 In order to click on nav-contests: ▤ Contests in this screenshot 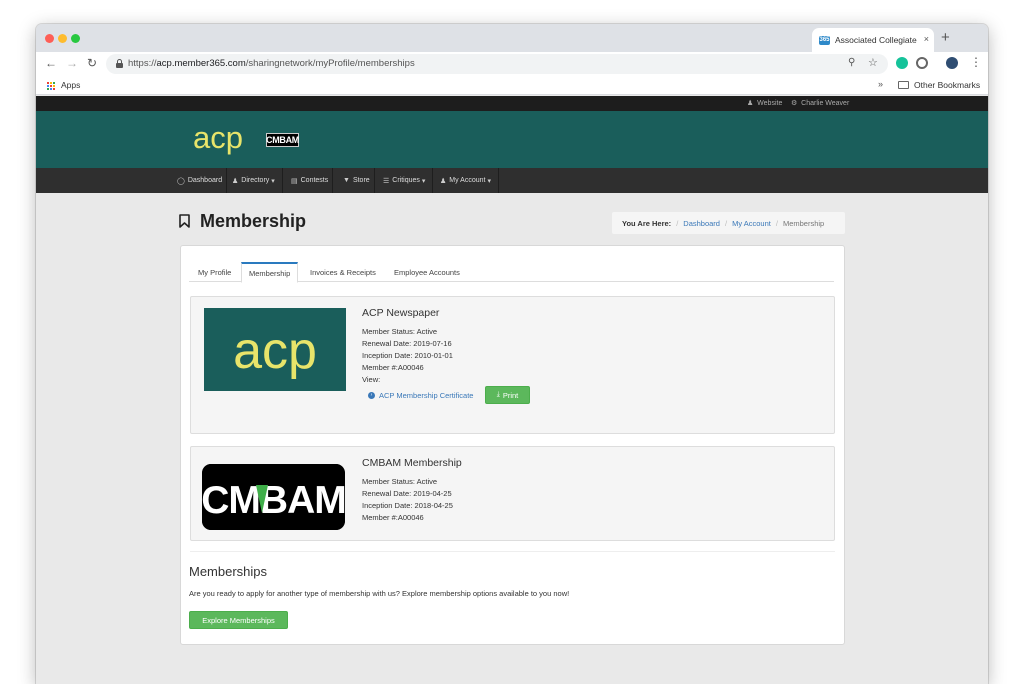, I will do `click(310, 180)`.